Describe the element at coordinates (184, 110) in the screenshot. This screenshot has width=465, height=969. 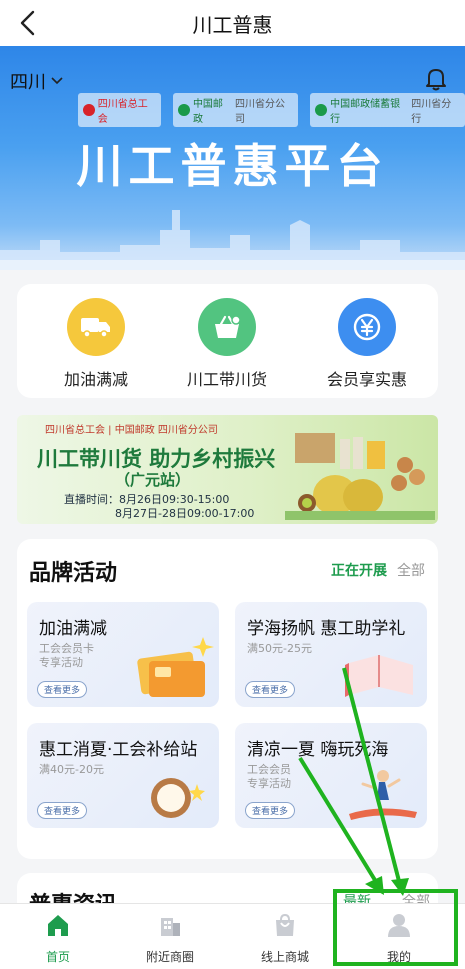
I see `post-emblem-icon` at that location.